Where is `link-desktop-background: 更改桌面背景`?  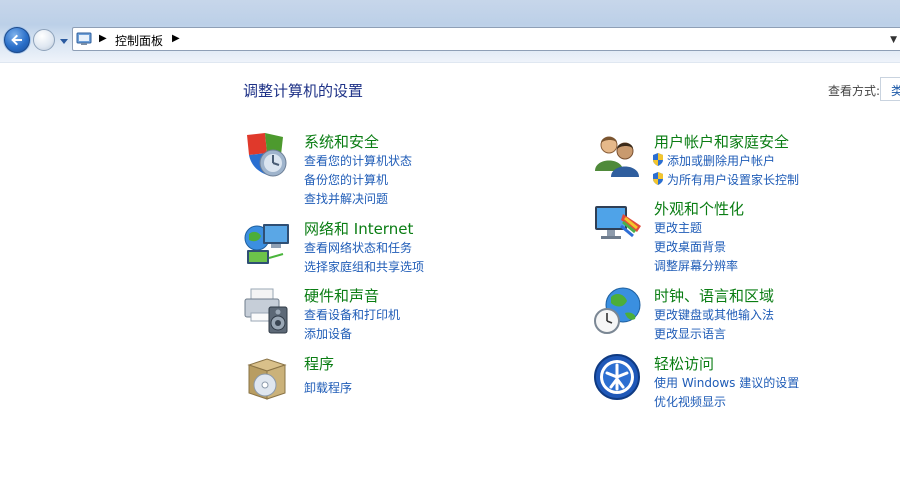 link-desktop-background: 更改桌面背景 is located at coordinates (690, 246).